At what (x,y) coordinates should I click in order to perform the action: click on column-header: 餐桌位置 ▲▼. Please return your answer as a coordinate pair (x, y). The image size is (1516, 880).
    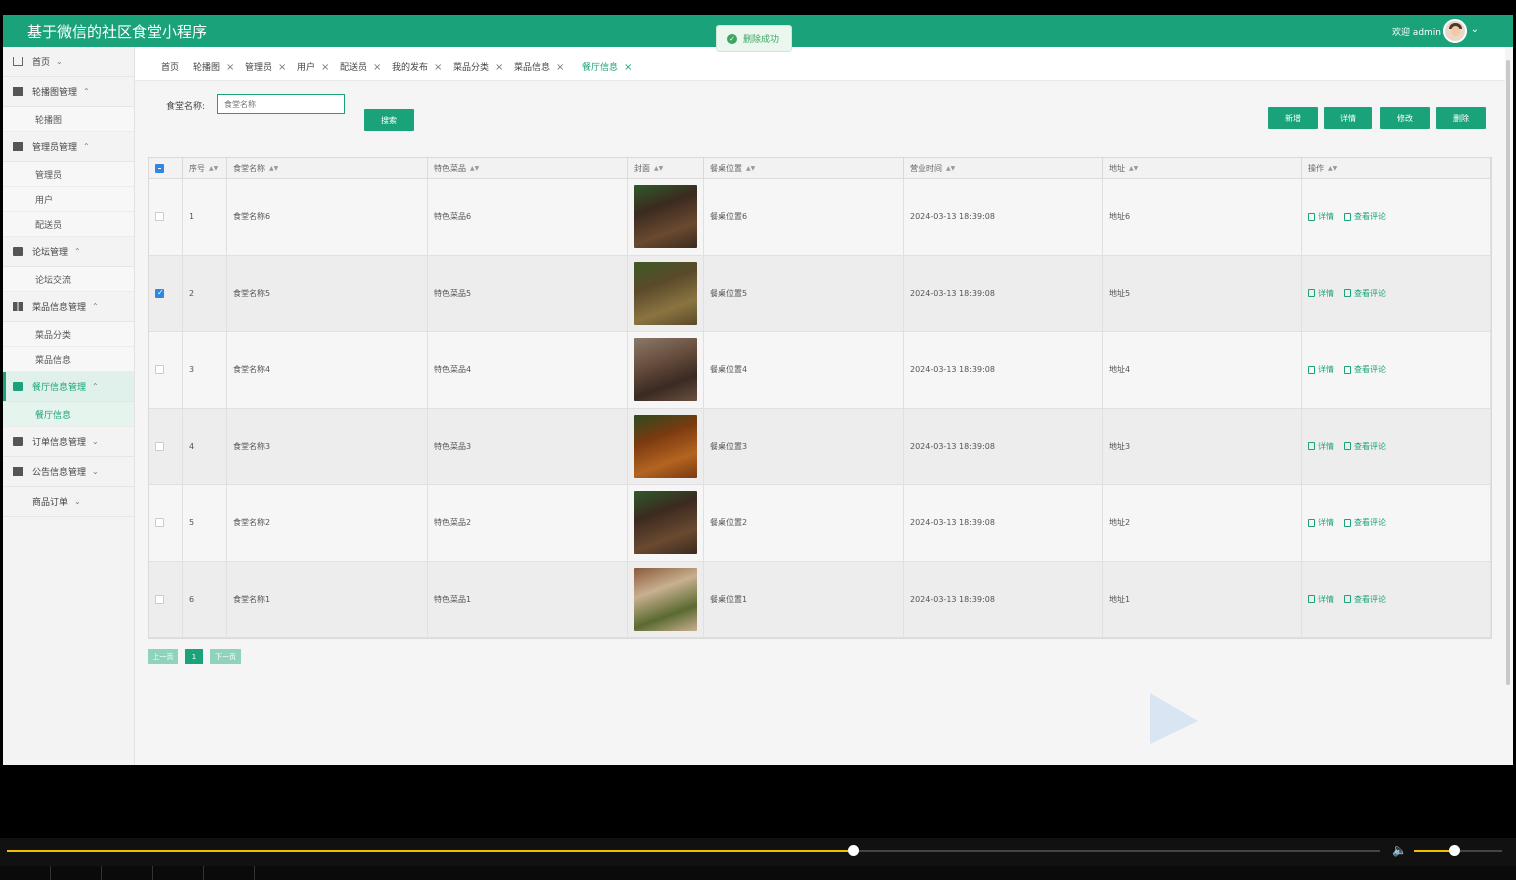
    Looking at the image, I should click on (804, 168).